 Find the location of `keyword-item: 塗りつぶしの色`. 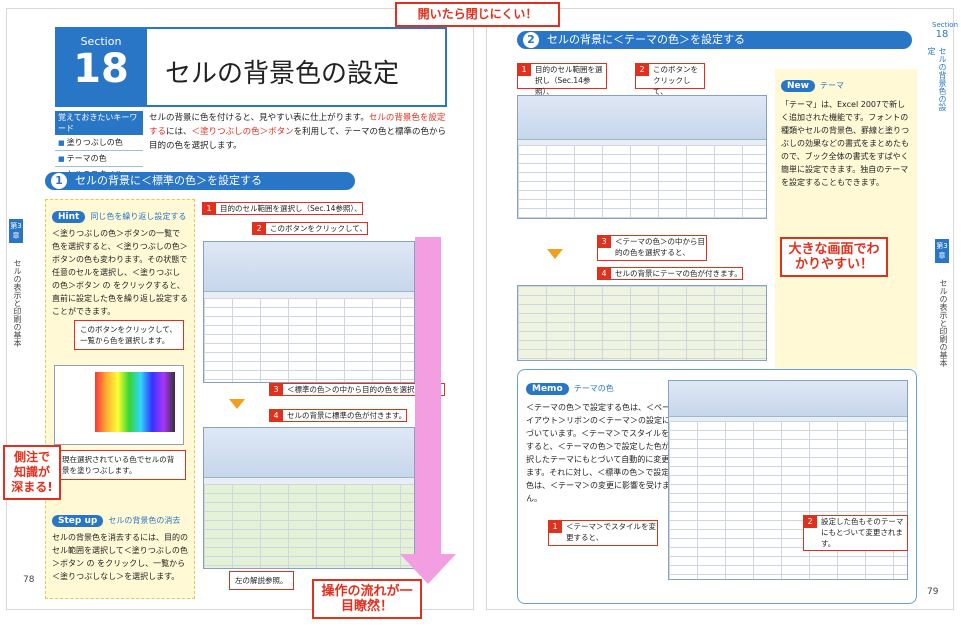

keyword-item: 塗りつぶしの色 is located at coordinates (99, 143).